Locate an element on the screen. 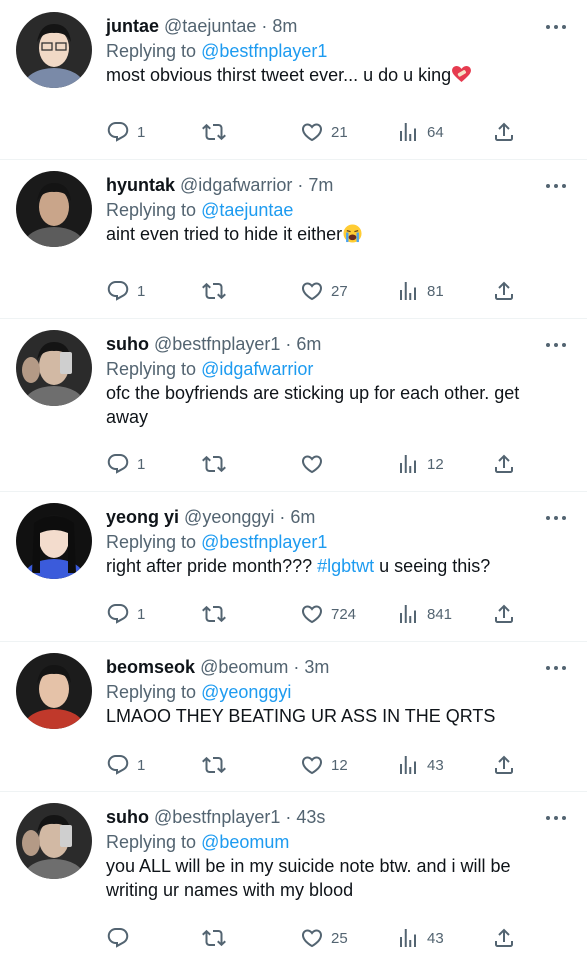 The height and width of the screenshot is (960, 587). like-button is located at coordinates (315, 464).